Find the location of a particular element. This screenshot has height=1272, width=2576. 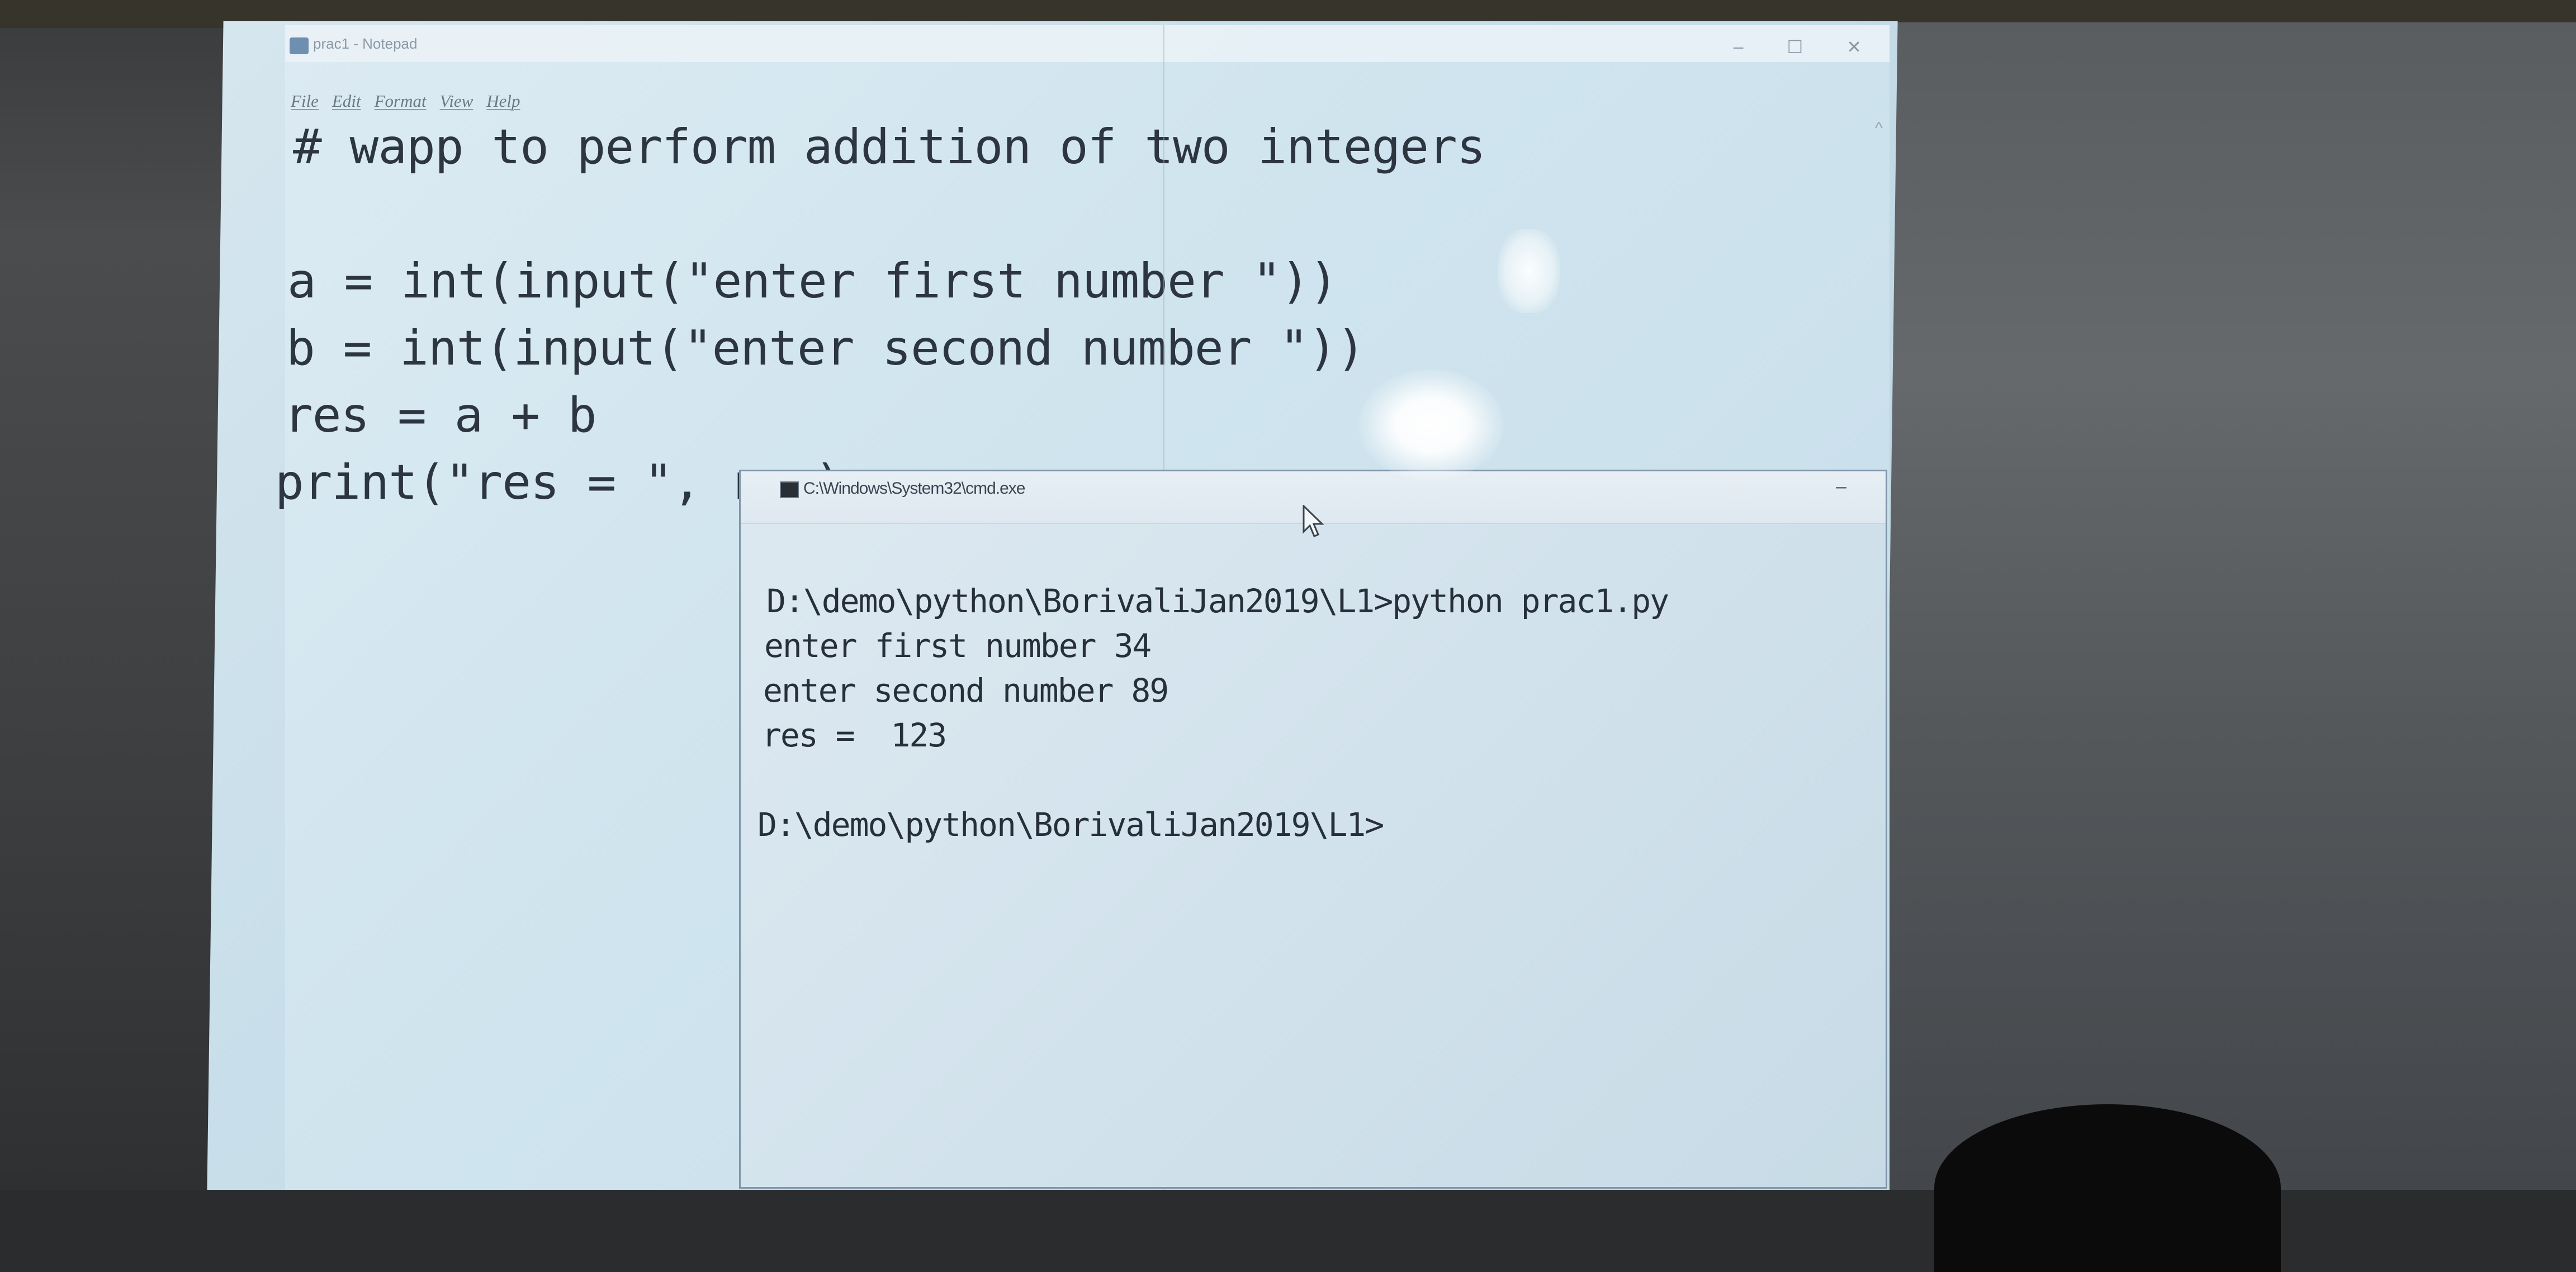

minimize-button: – is located at coordinates (1739, 47).